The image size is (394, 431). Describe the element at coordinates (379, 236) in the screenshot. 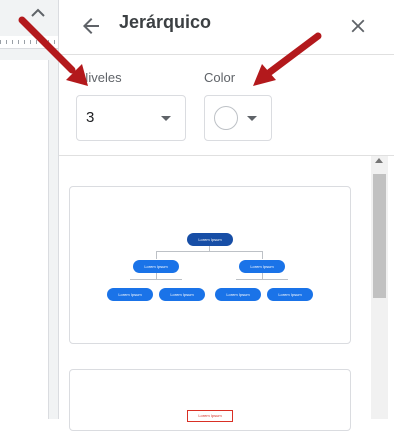

I see `scroll-thumb` at that location.